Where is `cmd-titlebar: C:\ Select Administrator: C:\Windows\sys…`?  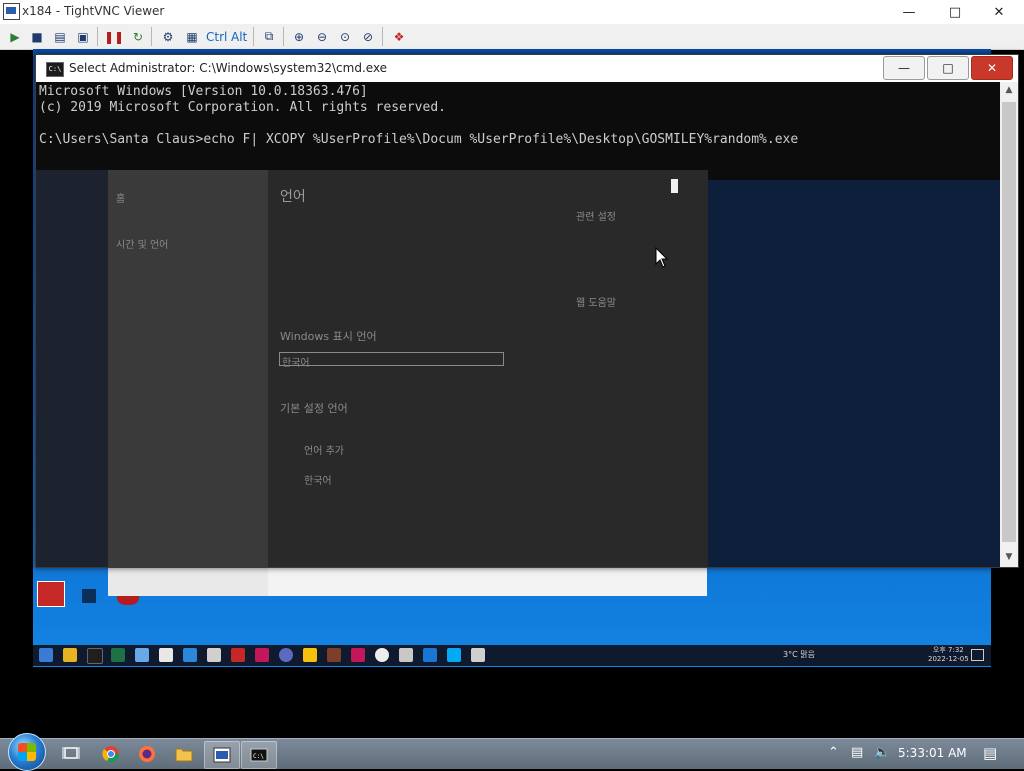
cmd-titlebar: C:\ Select Administrator: C:\Windows\sys… is located at coordinates (527, 68).